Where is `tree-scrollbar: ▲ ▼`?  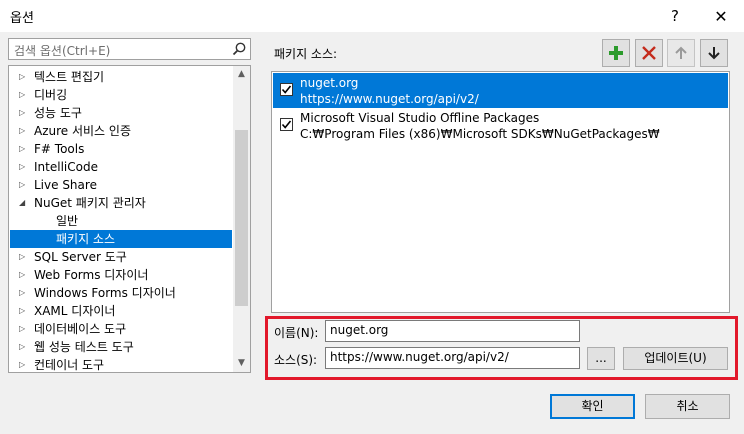 tree-scrollbar: ▲ ▼ is located at coordinates (241, 219).